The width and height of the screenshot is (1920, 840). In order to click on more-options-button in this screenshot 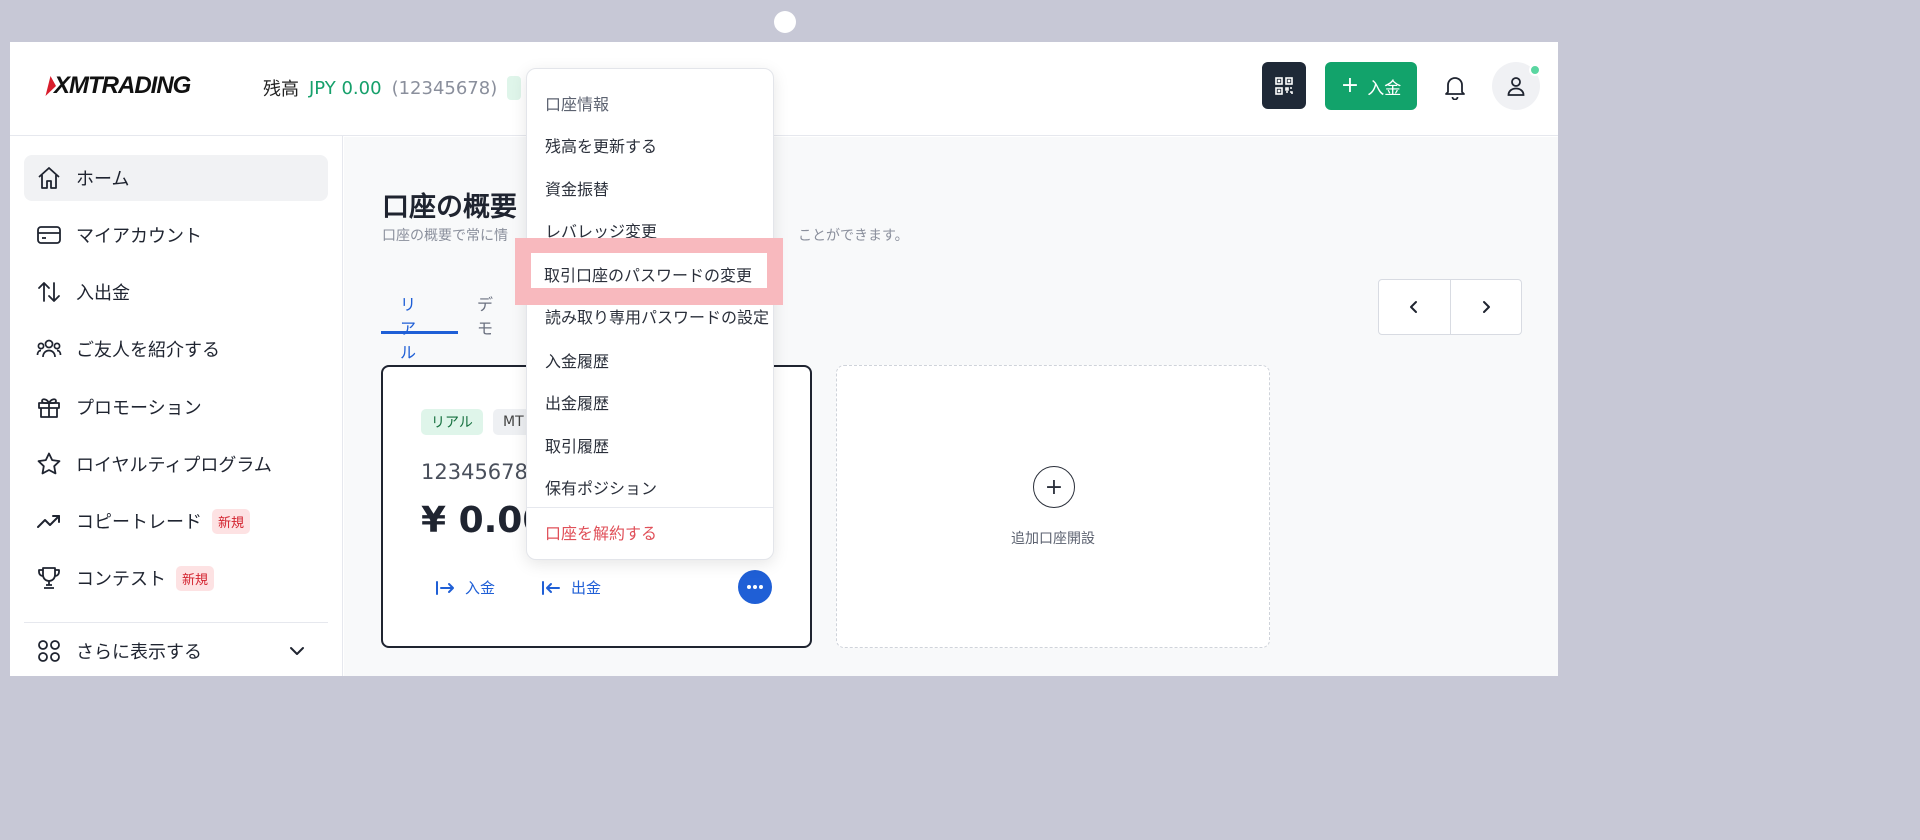, I will do `click(755, 587)`.